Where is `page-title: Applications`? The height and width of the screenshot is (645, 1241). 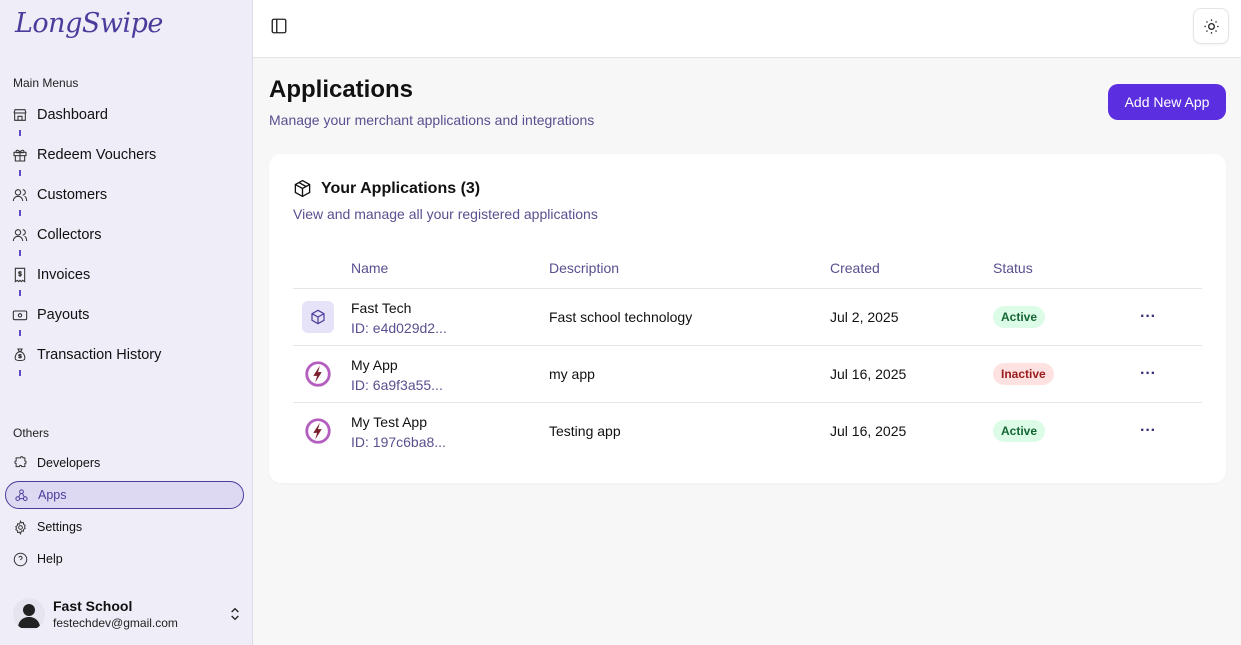 page-title: Applications is located at coordinates (341, 89).